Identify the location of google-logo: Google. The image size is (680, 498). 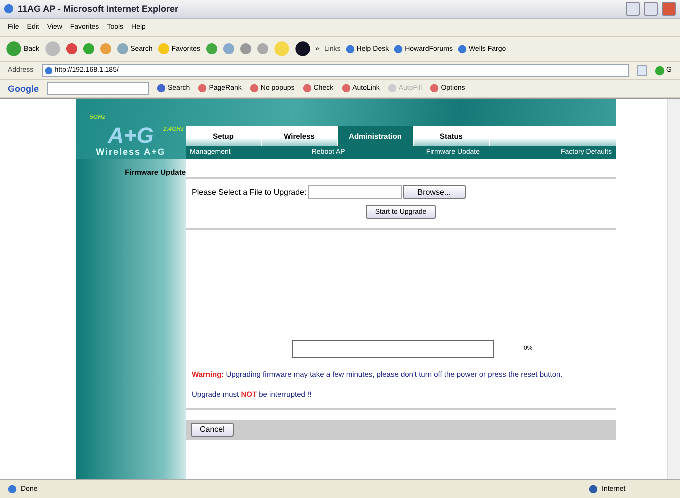
(23, 89).